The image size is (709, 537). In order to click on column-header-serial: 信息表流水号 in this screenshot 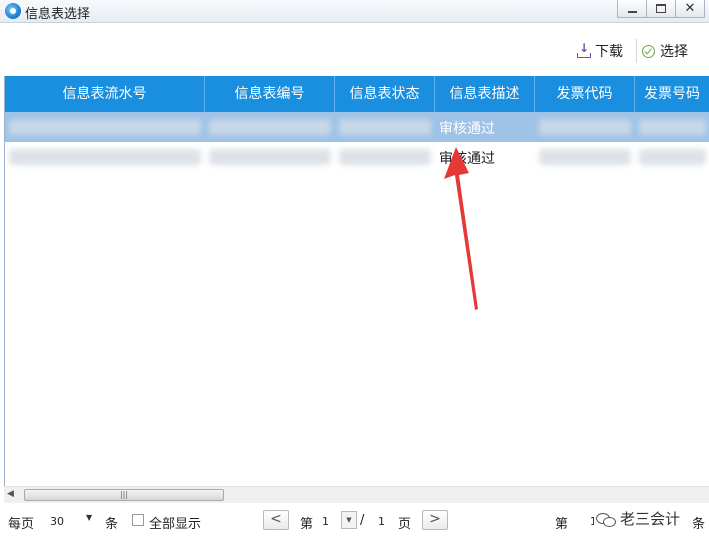, I will do `click(105, 94)`.